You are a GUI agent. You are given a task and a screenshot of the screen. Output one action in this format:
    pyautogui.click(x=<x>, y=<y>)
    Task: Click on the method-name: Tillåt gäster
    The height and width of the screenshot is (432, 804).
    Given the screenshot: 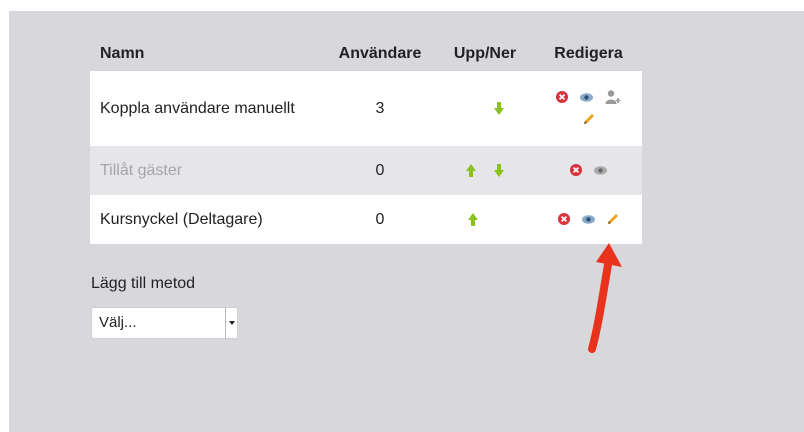 What is the action you would take?
    pyautogui.click(x=207, y=170)
    